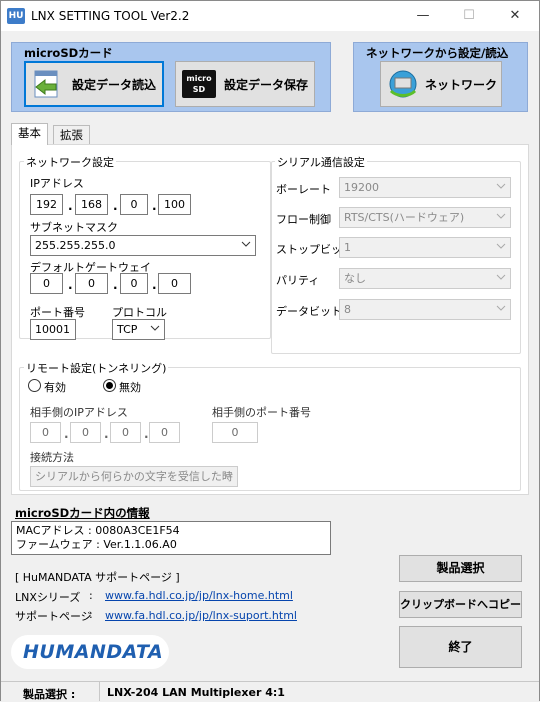 The image size is (540, 702). Describe the element at coordinates (425, 247) in the screenshot. I see `stop-bit-select: 1` at that location.